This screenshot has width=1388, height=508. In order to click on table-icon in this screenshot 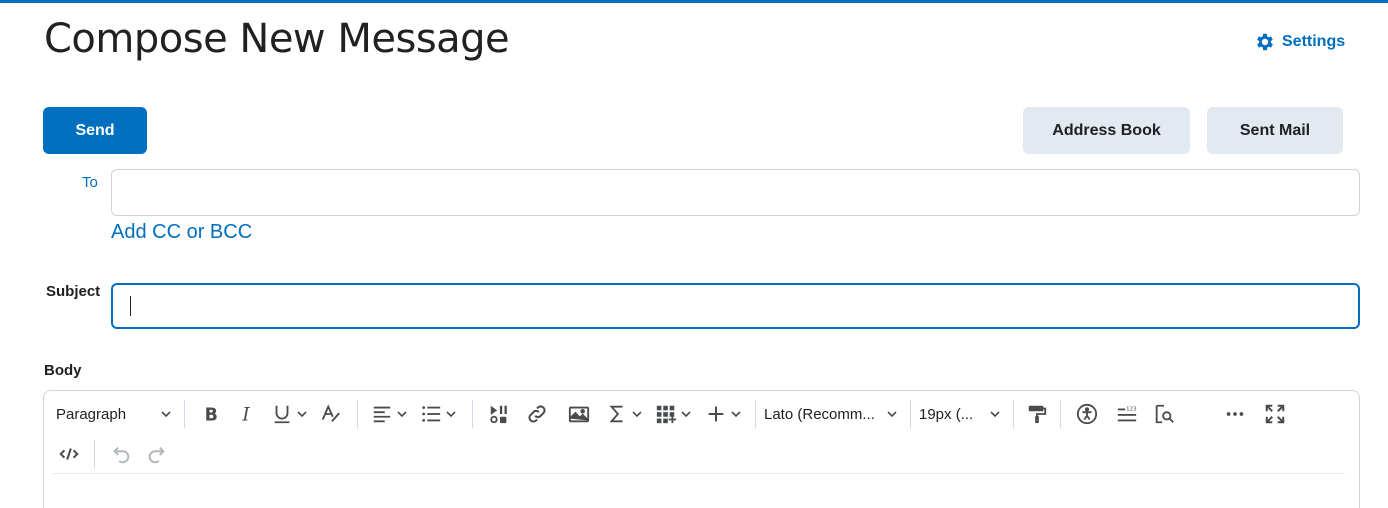, I will do `click(666, 414)`.